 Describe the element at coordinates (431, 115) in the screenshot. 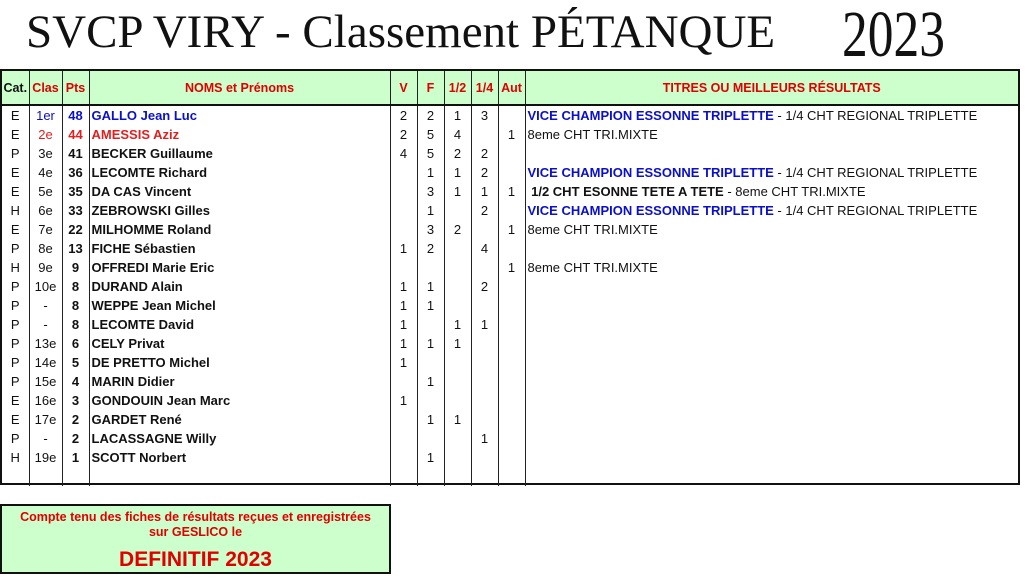

I see `cell-f: 2` at that location.